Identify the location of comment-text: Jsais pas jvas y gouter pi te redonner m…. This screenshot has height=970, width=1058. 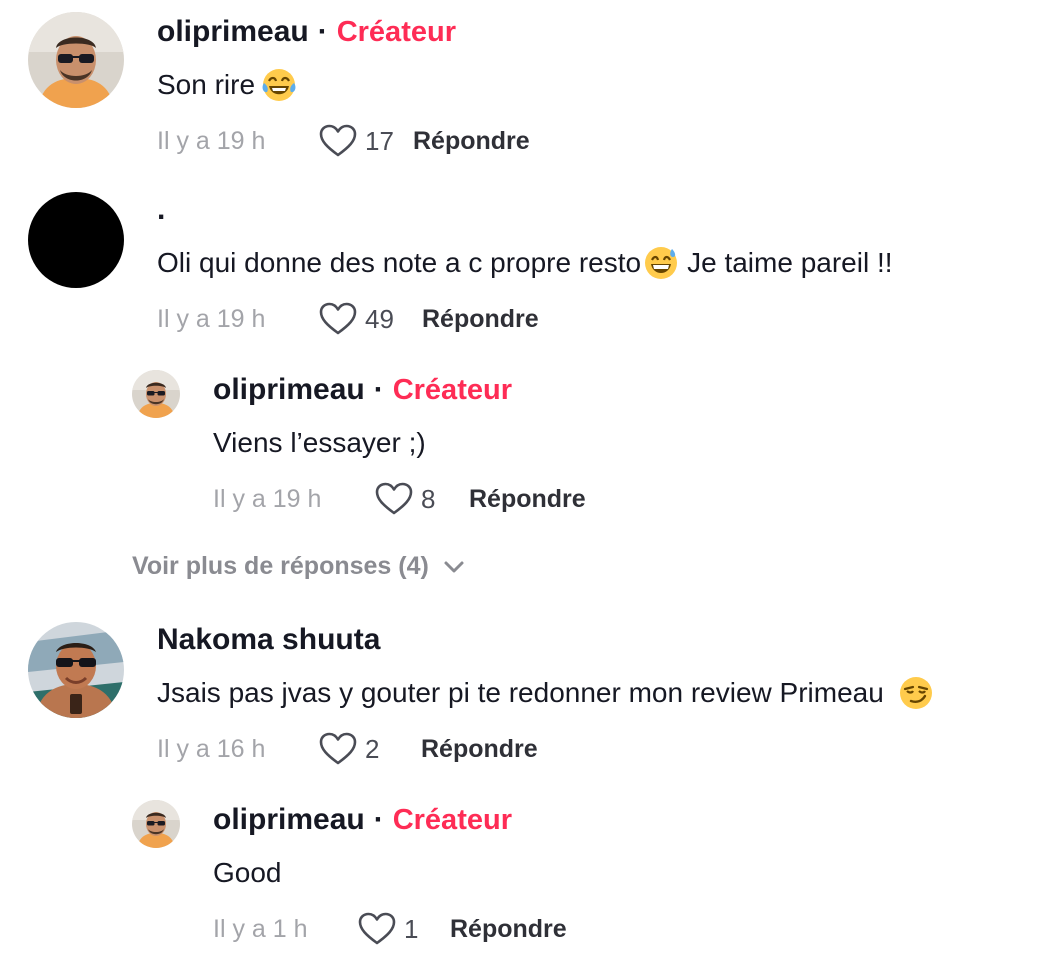
(545, 693).